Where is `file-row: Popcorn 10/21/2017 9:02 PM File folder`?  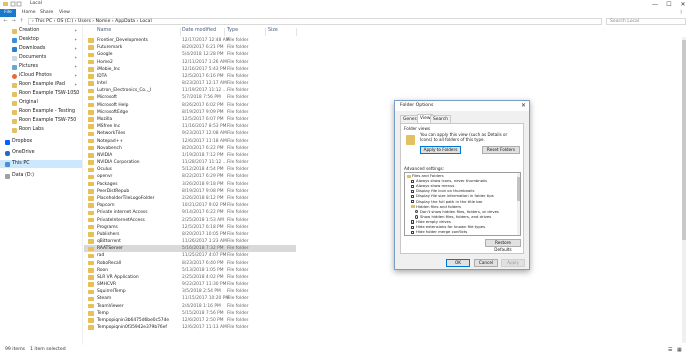 file-row: Popcorn 10/21/2017 9:02 PM File folder is located at coordinates (190, 205).